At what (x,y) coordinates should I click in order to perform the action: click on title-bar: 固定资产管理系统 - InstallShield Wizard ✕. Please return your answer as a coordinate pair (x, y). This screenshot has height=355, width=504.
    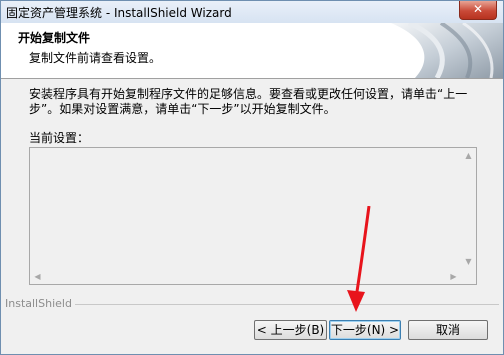
    Looking at the image, I should click on (252, 12).